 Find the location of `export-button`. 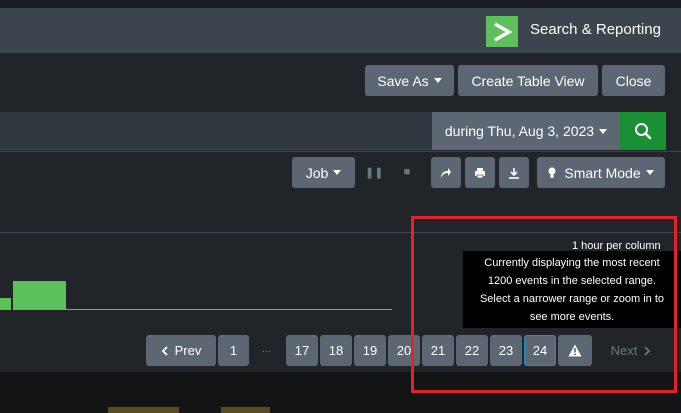

export-button is located at coordinates (514, 172).